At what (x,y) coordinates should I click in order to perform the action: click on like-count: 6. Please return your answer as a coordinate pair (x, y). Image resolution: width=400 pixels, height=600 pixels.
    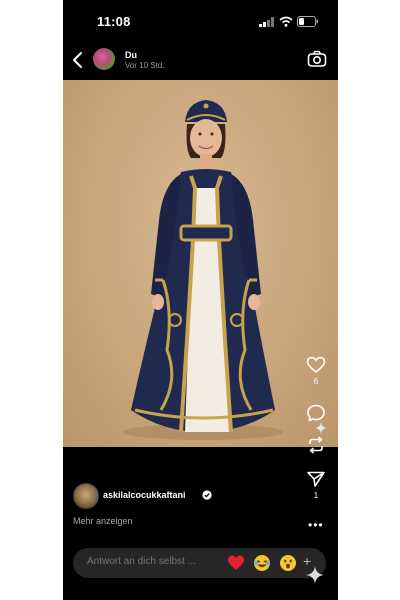
    Looking at the image, I should click on (316, 381).